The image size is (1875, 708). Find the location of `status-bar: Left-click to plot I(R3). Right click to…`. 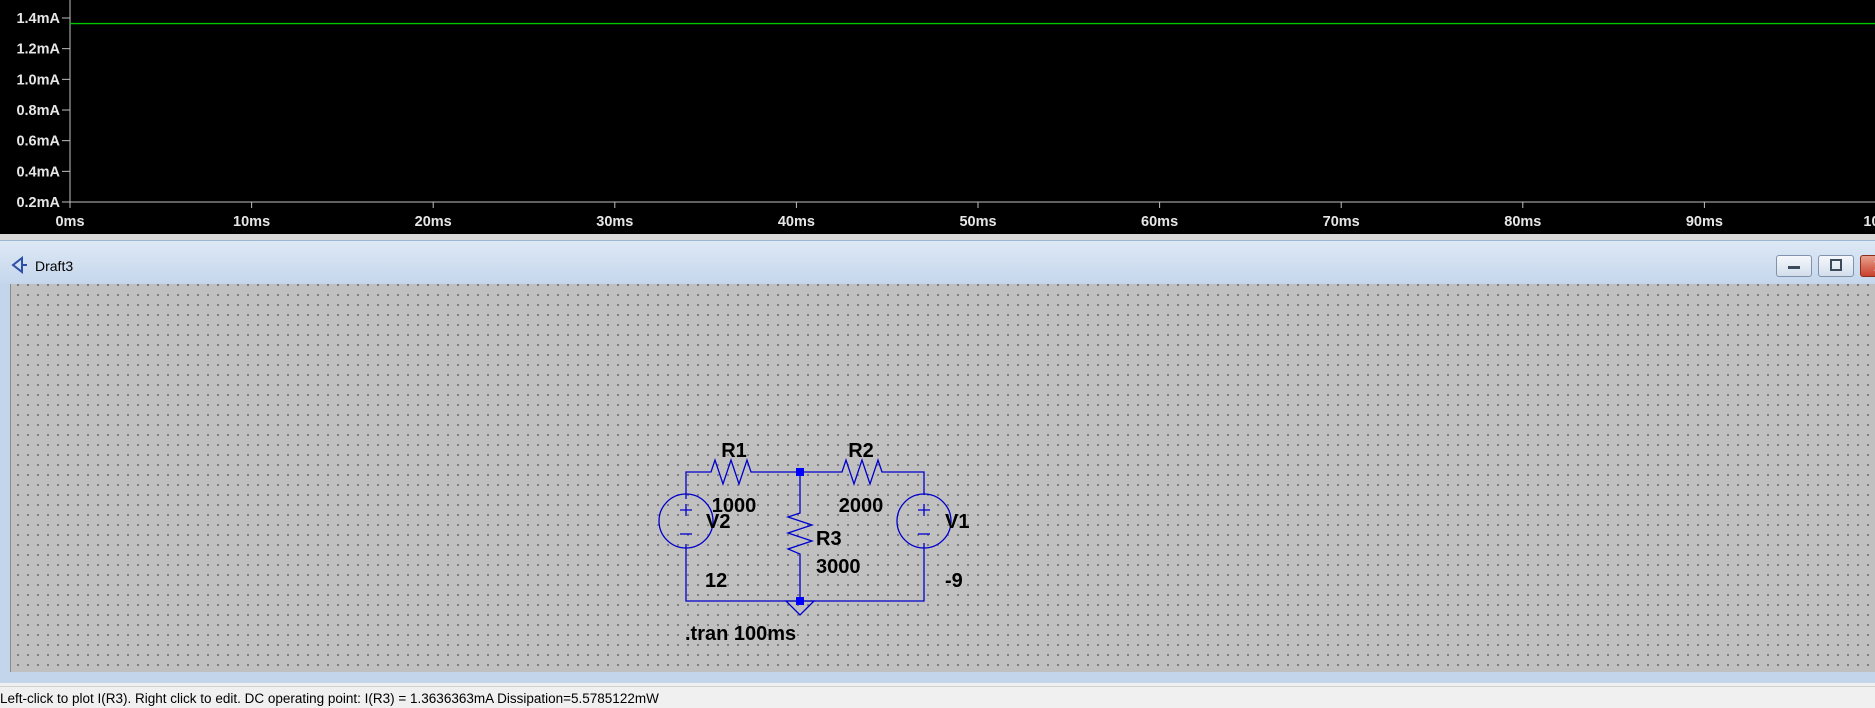

status-bar: Left-click to plot I(R3). Right click to… is located at coordinates (937, 697).